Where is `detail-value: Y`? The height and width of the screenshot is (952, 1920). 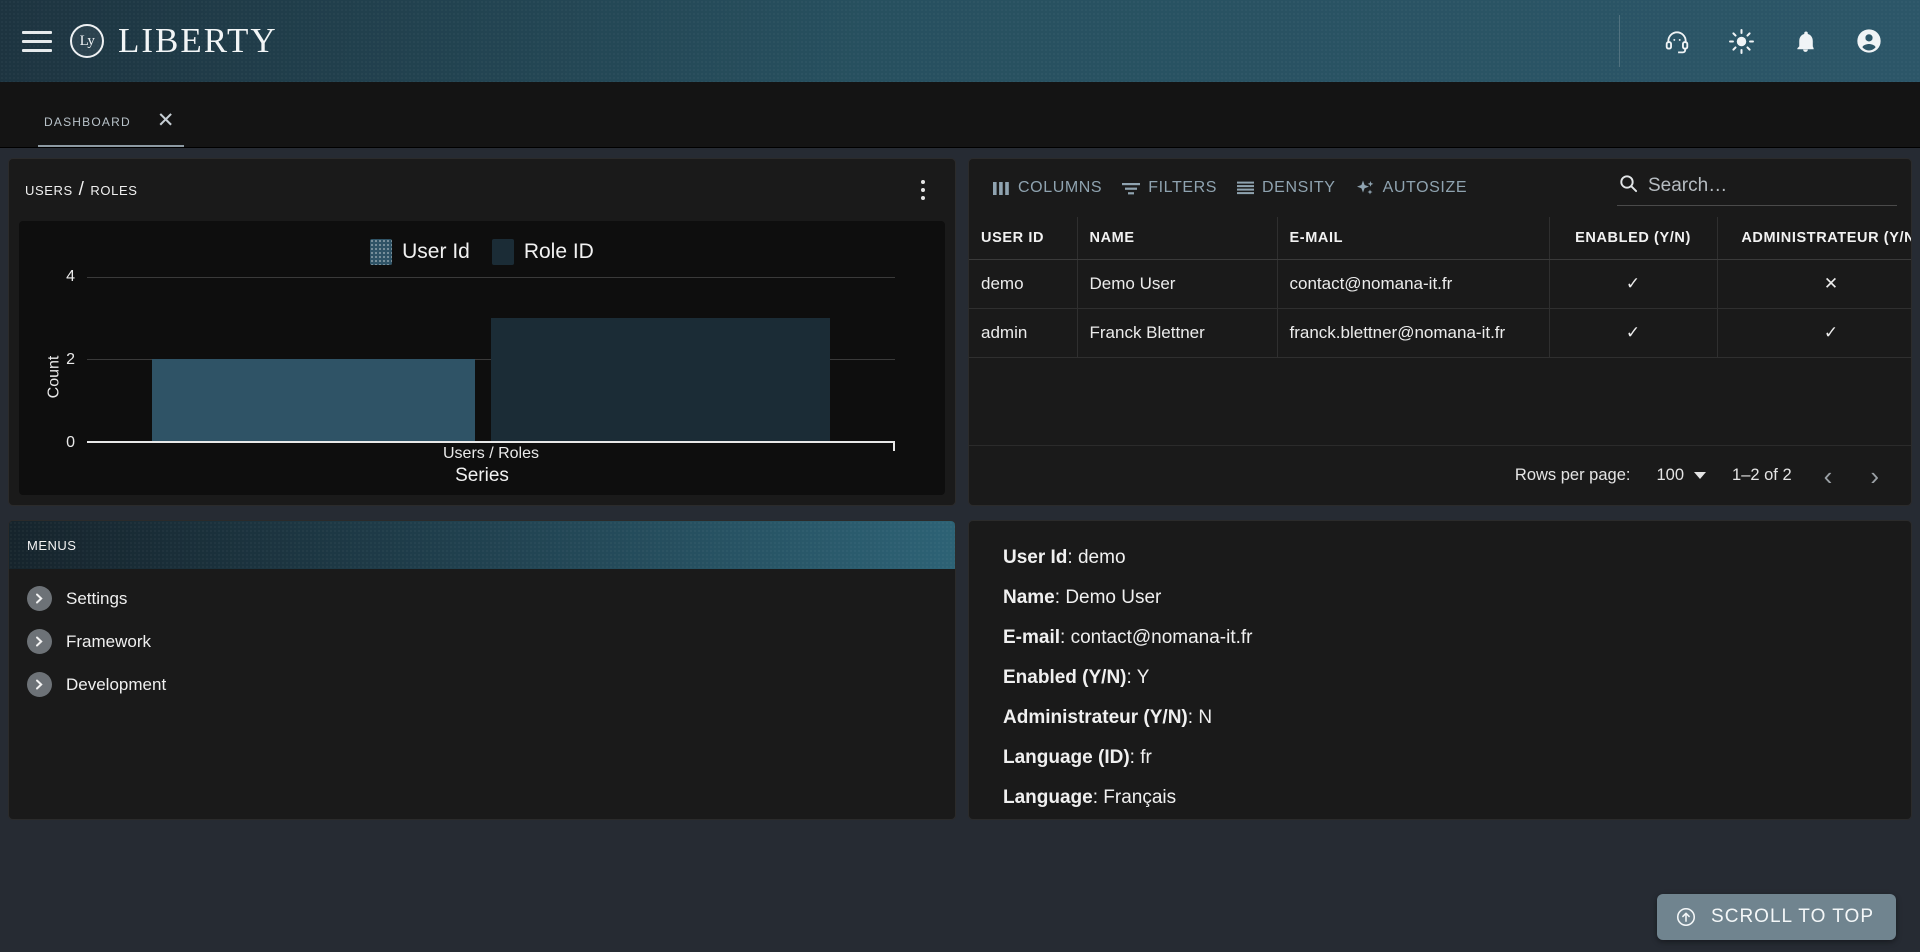
detail-value: Y is located at coordinates (1143, 677).